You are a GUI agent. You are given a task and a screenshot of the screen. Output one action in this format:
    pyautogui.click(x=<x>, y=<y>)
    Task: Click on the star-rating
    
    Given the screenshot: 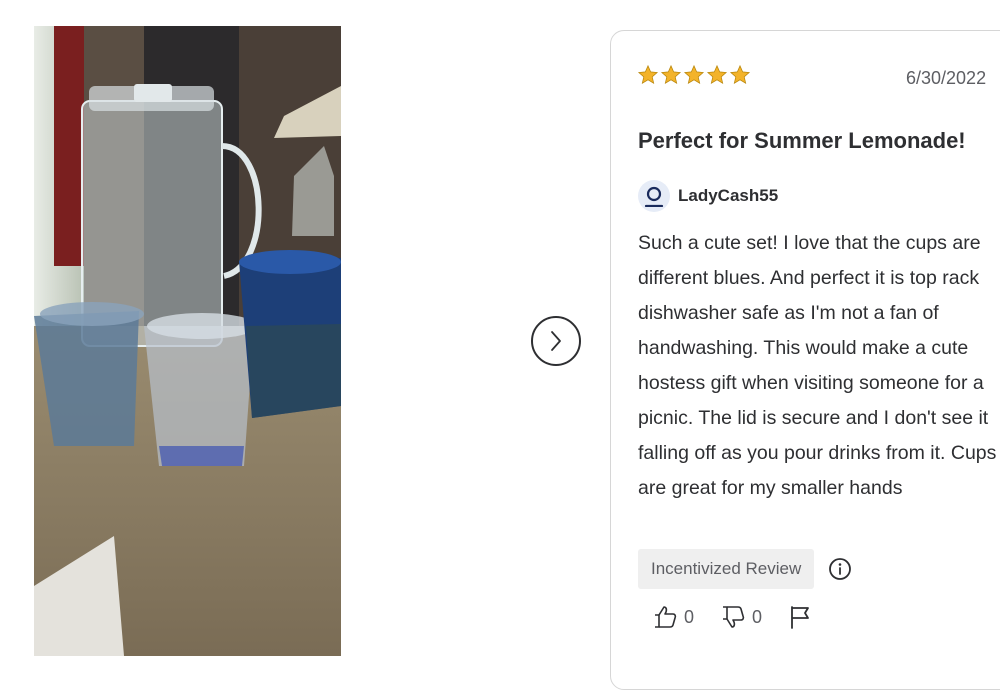 What is the action you would take?
    pyautogui.click(x=694, y=75)
    